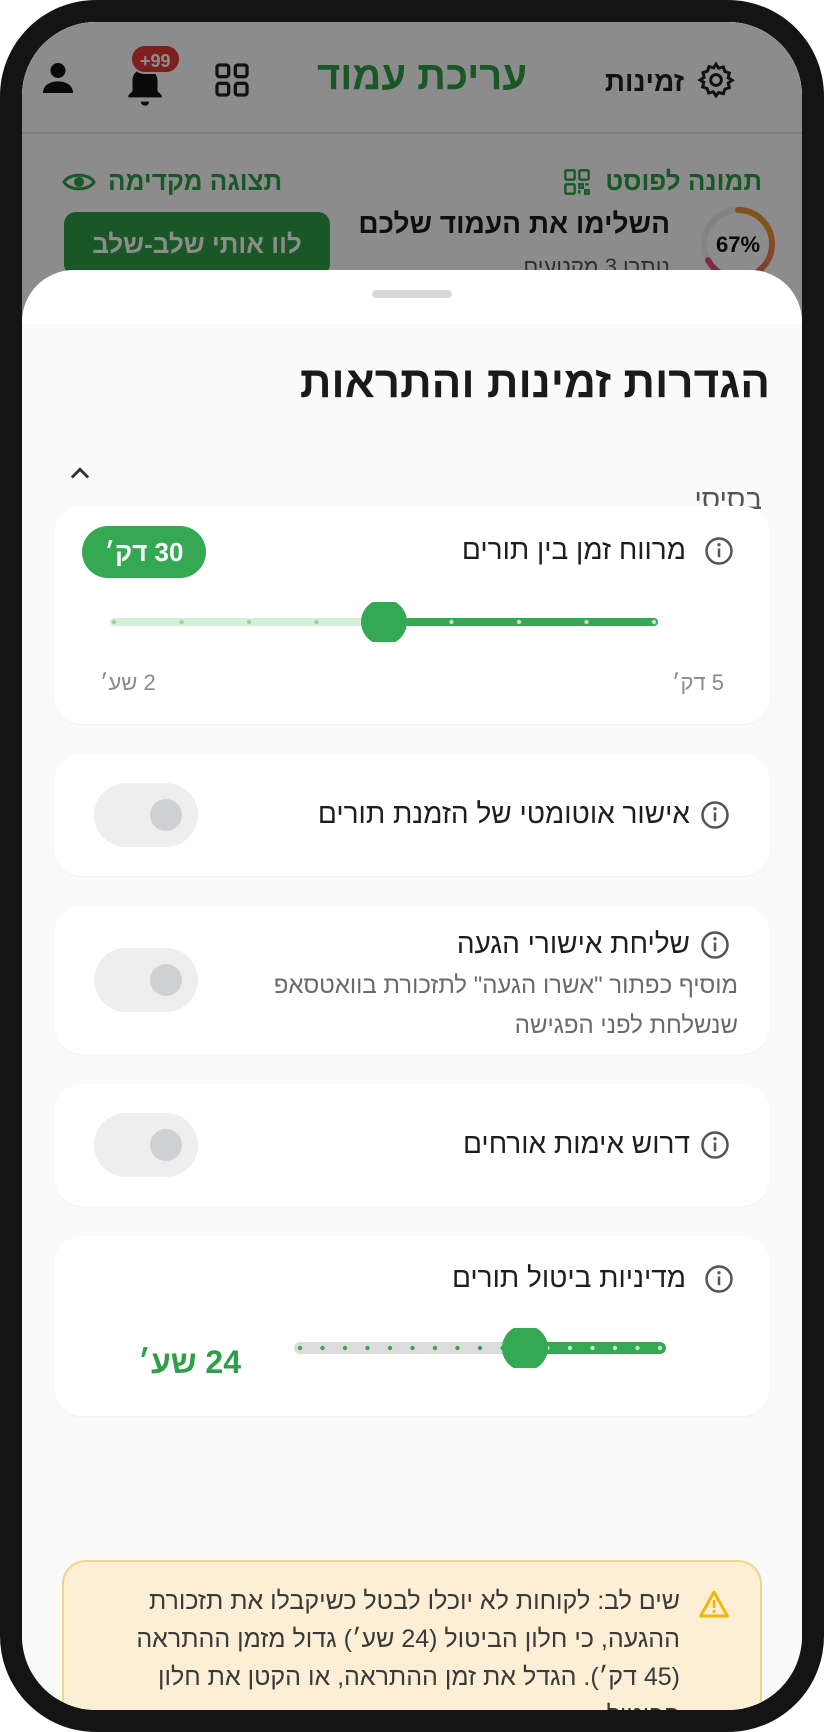 The width and height of the screenshot is (824, 1732). What do you see at coordinates (714, 1604) in the screenshot?
I see `warning-icon` at bounding box center [714, 1604].